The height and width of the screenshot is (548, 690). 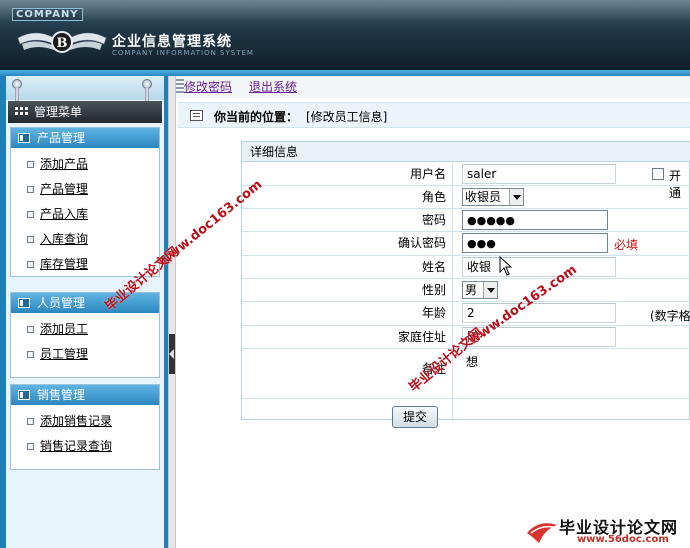 What do you see at coordinates (64, 189) in the screenshot?
I see `sidebar-link: 产品管理` at bounding box center [64, 189].